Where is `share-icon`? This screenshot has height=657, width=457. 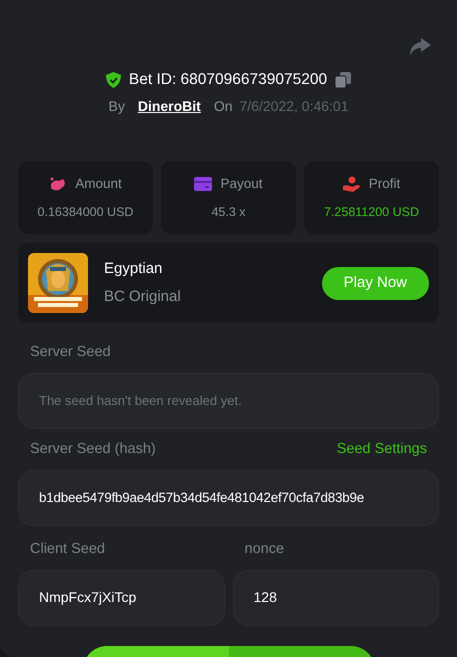
share-icon is located at coordinates (420, 47).